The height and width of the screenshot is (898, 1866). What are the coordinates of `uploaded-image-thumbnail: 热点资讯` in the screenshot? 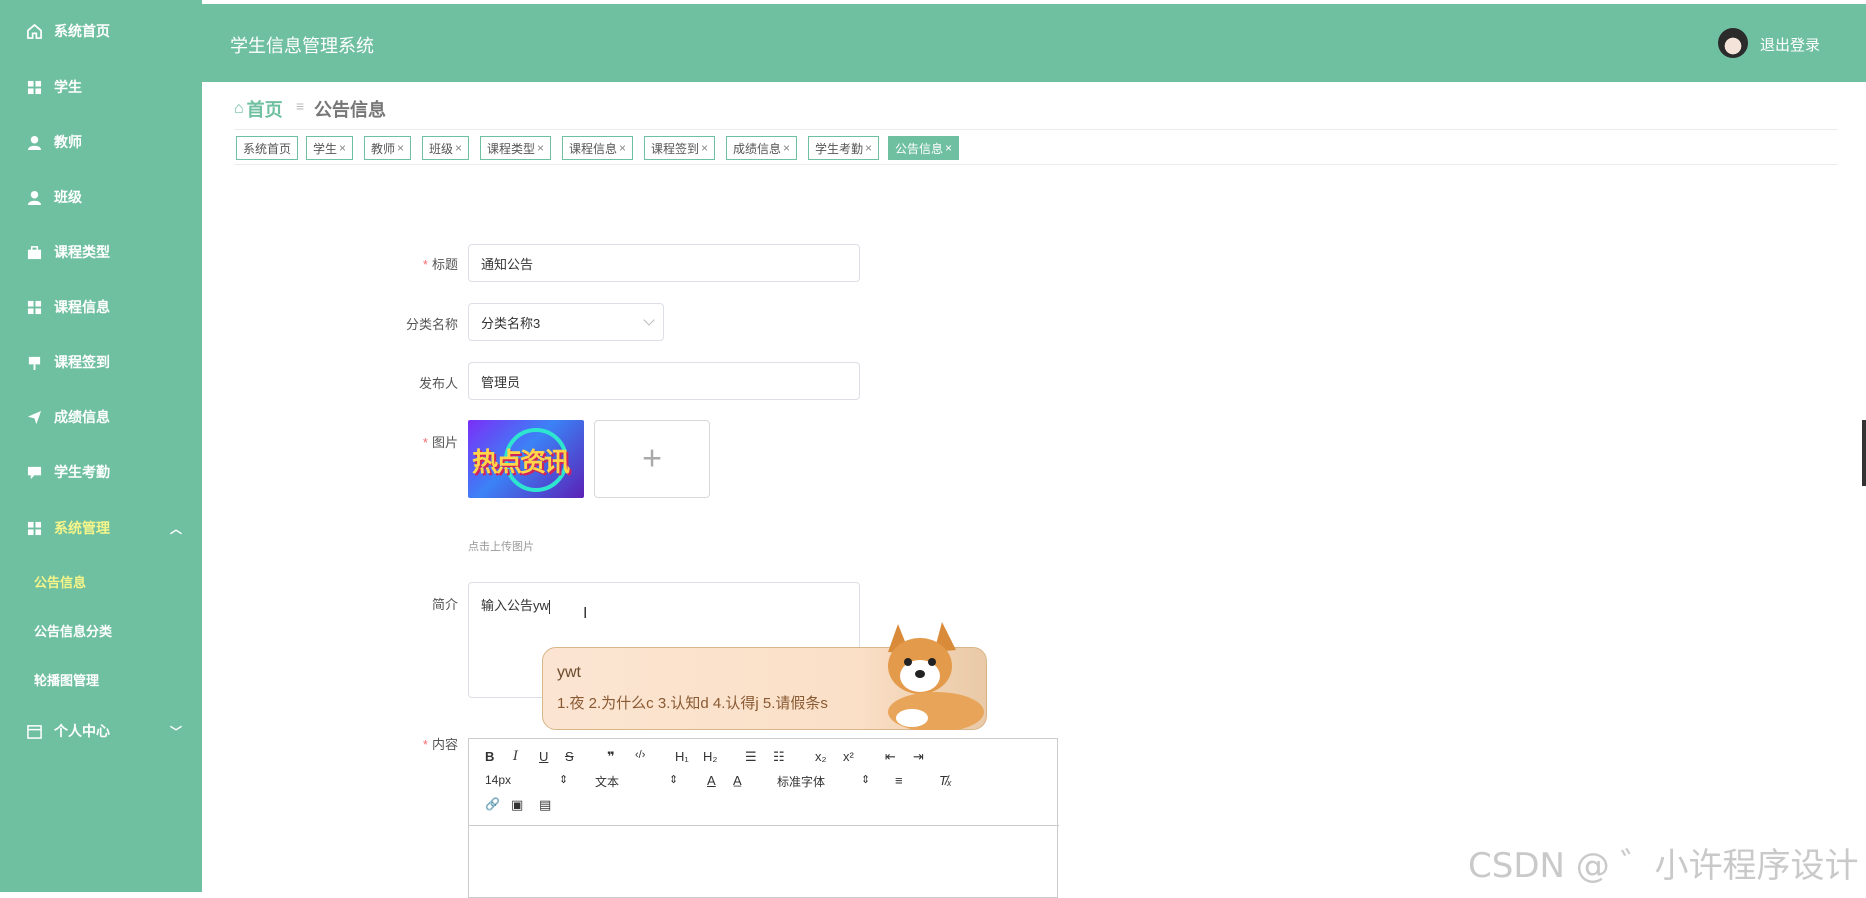 It's located at (526, 459).